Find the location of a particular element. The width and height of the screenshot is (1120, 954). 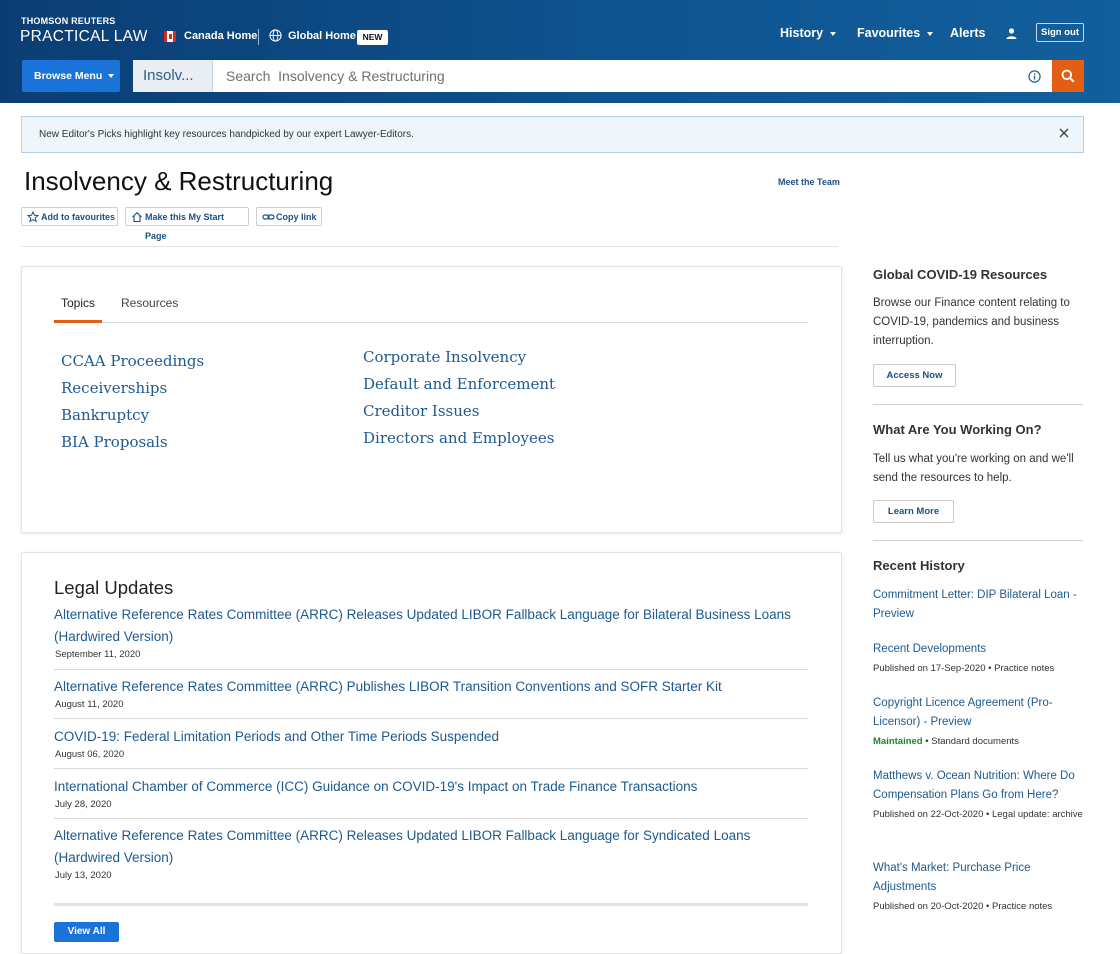

topic-link: Corporate Insolvency is located at coordinates (444, 357).